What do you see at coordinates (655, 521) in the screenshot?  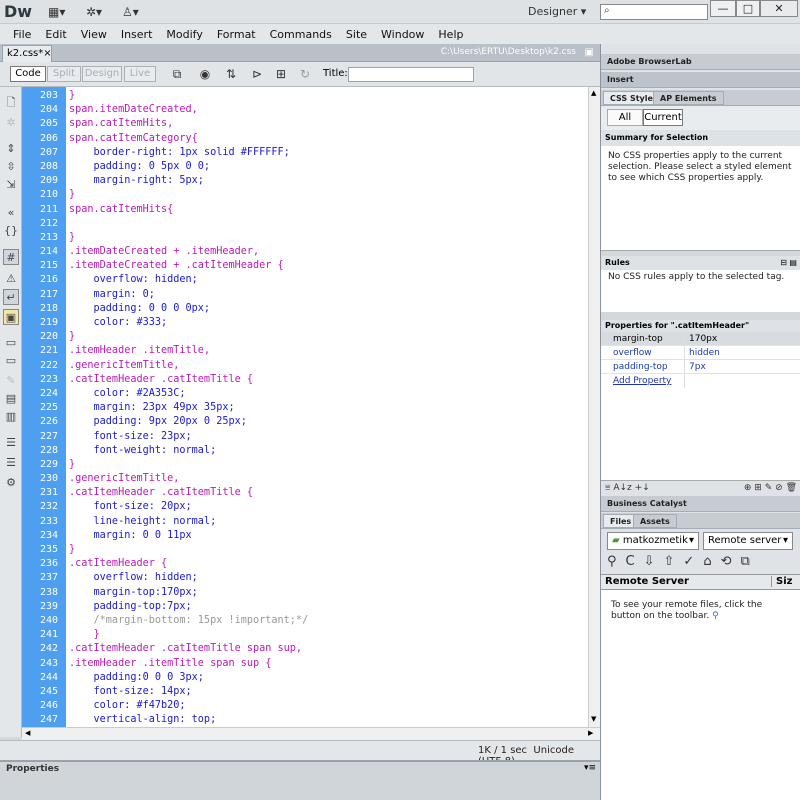 I see `tab-assets: Assets` at bounding box center [655, 521].